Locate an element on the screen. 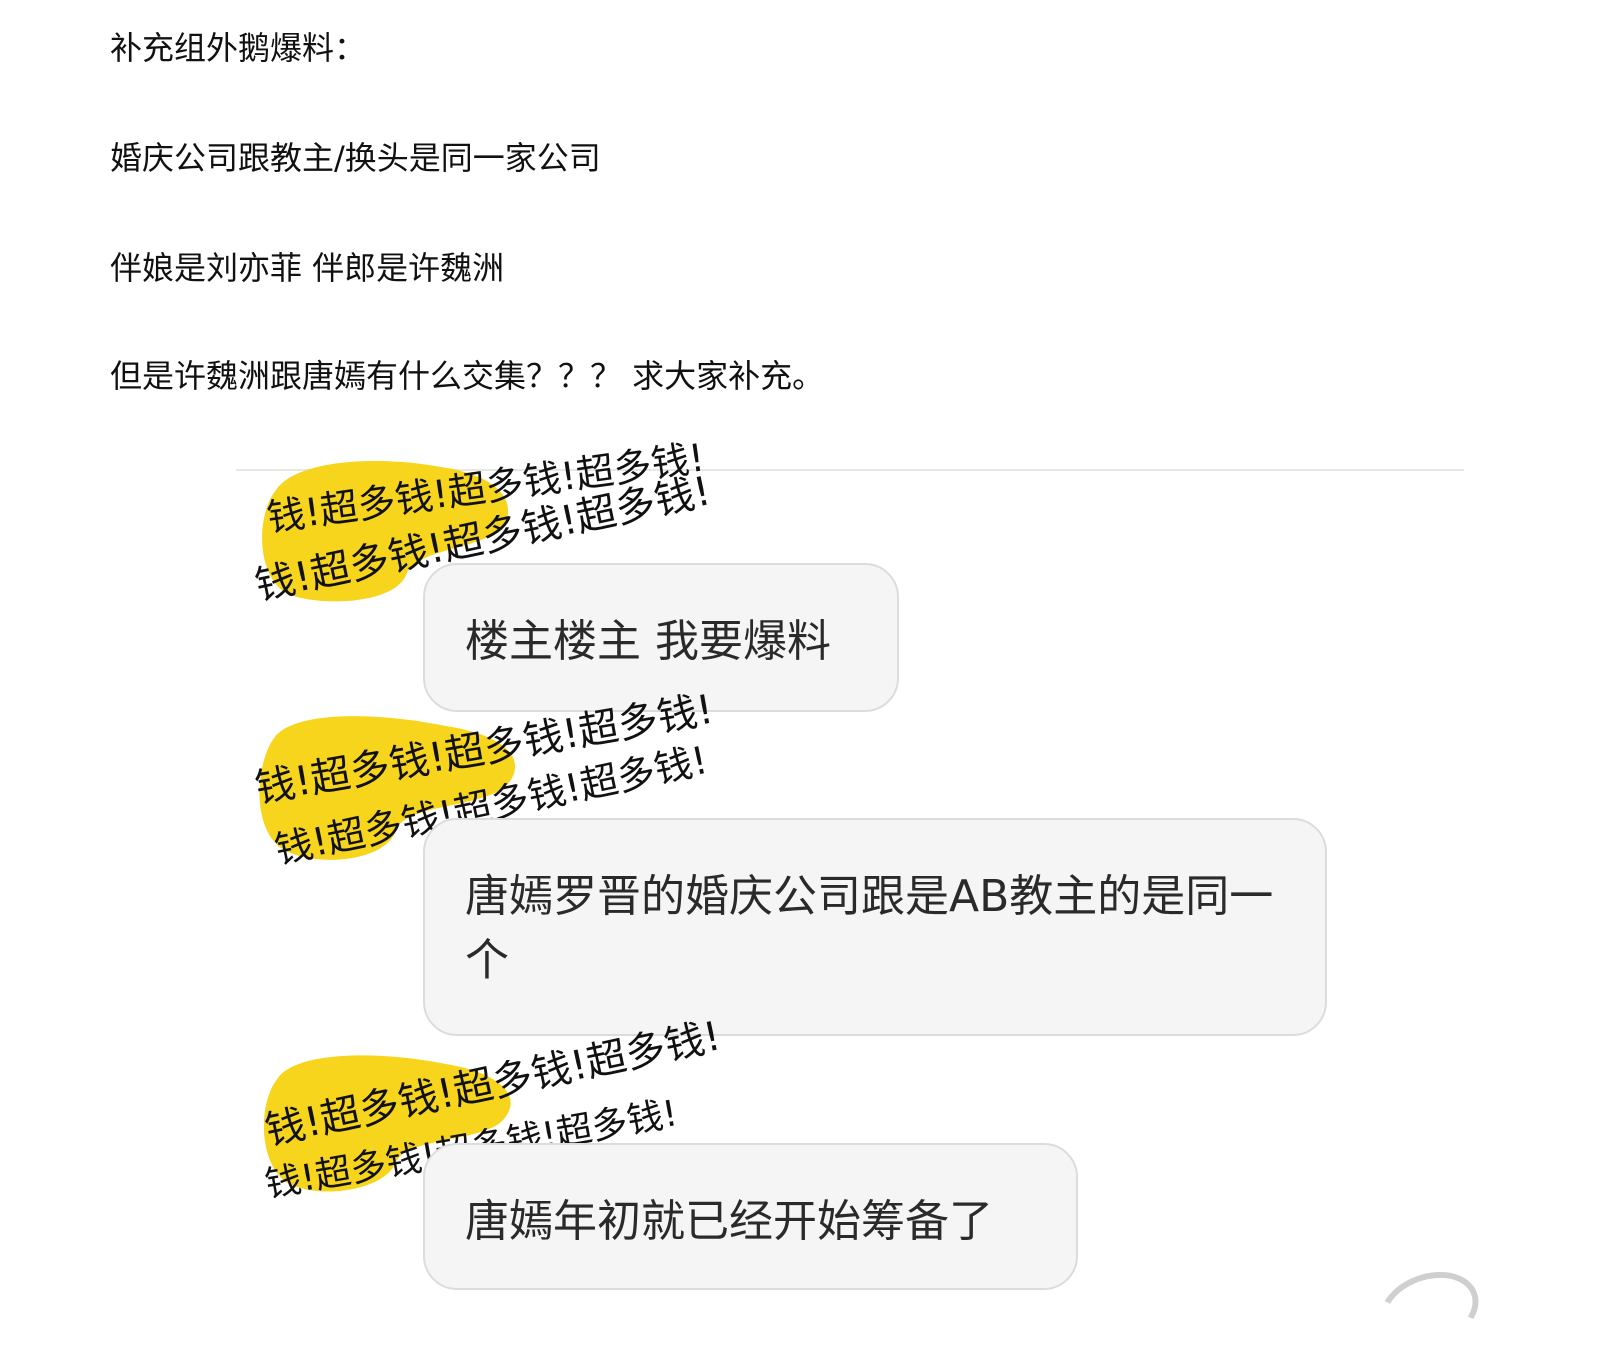 This screenshot has height=1361, width=1600. post-line-2: 婚庆公司跟教主/换头是同一家公司 is located at coordinates (355, 158).